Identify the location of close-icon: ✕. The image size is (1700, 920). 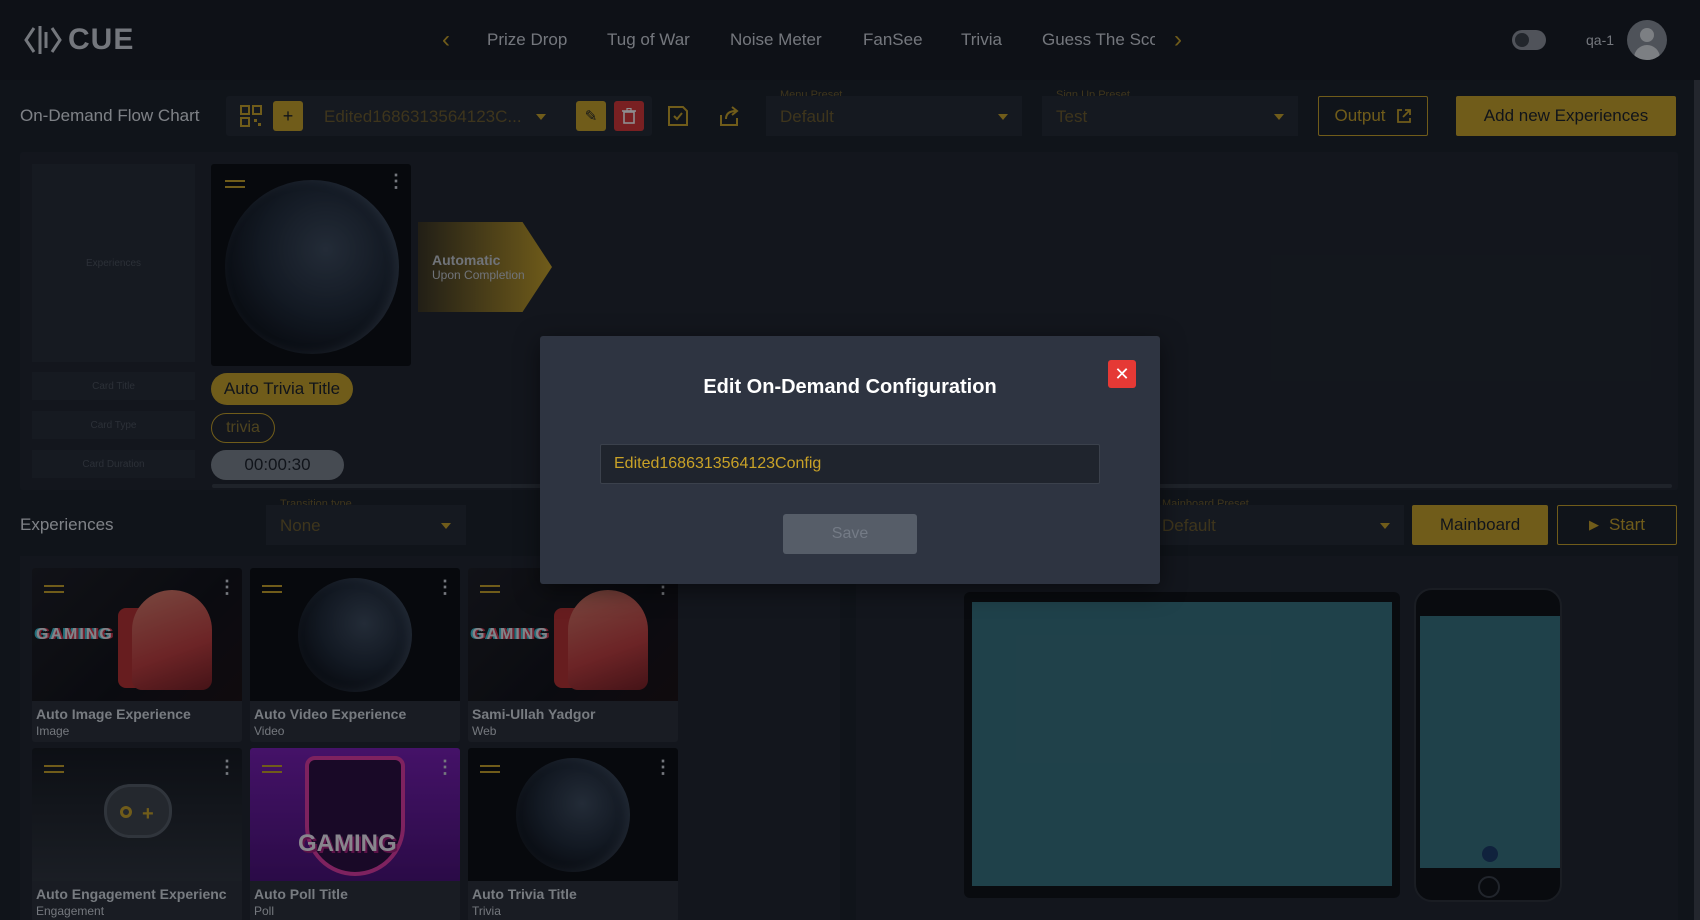
(1122, 373).